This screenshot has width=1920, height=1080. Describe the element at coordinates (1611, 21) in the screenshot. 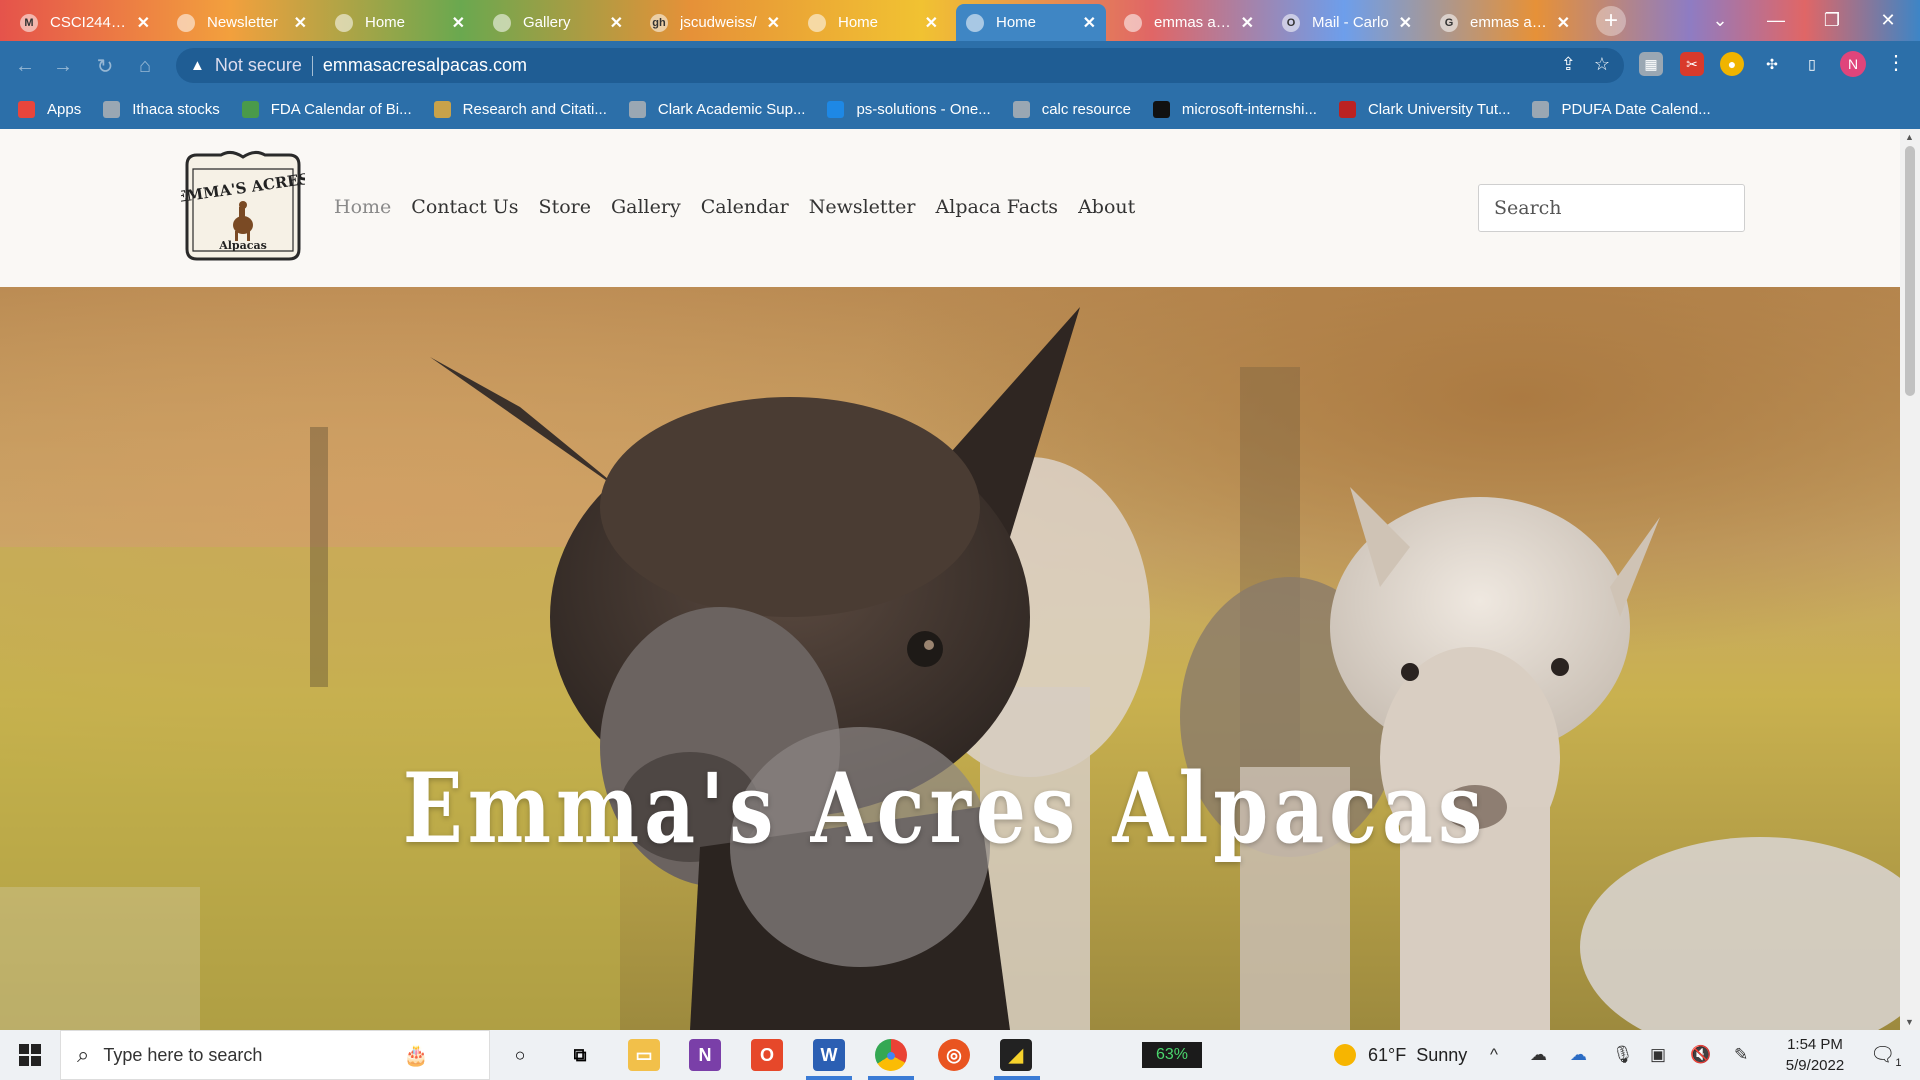

I see `new-tab-button: +` at that location.